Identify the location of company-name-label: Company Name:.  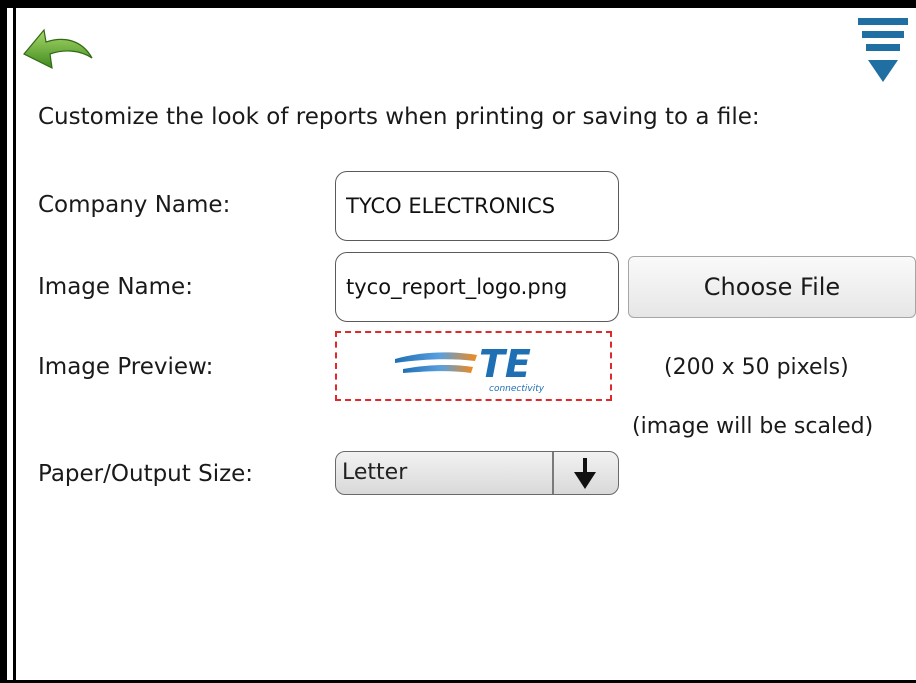
(134, 205).